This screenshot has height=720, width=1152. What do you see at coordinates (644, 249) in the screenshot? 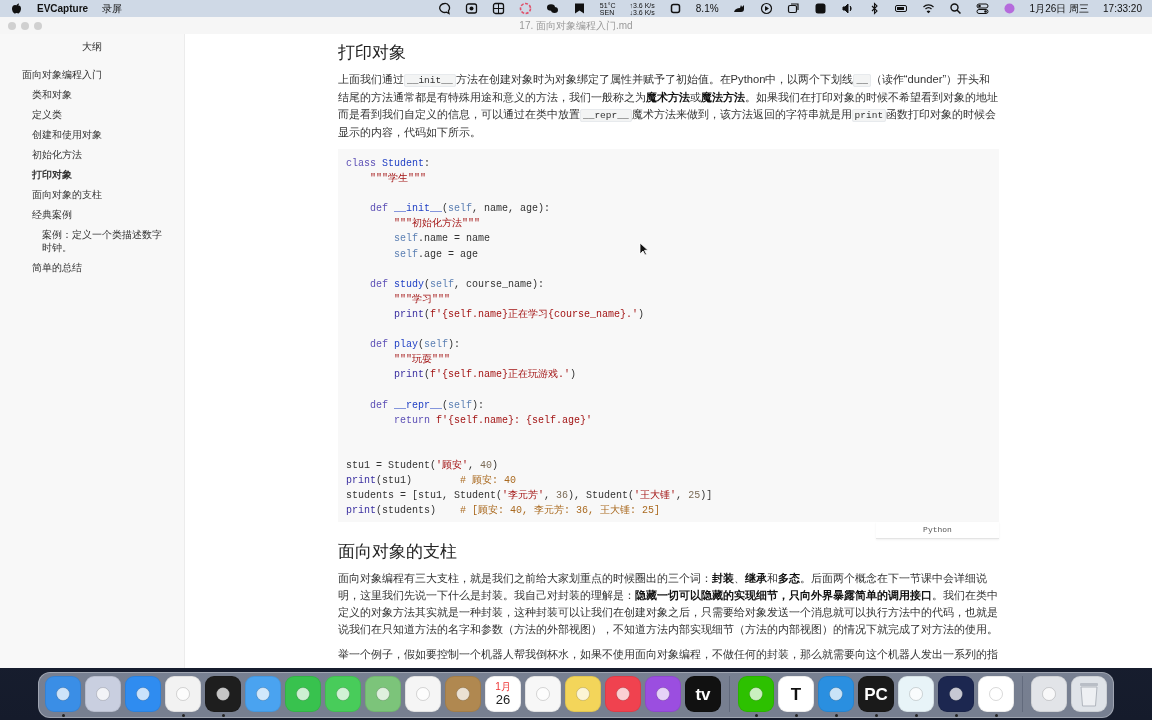
I see `cursor-icon` at bounding box center [644, 249].